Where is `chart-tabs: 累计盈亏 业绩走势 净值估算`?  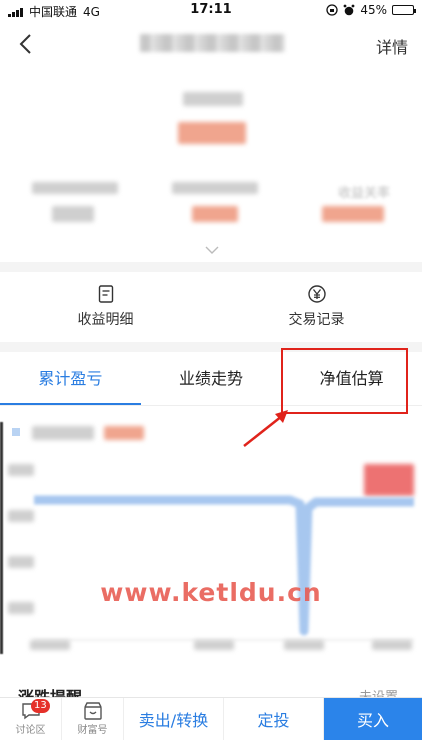
chart-tabs: 累计盈亏 业绩走势 净值估算 is located at coordinates (211, 379).